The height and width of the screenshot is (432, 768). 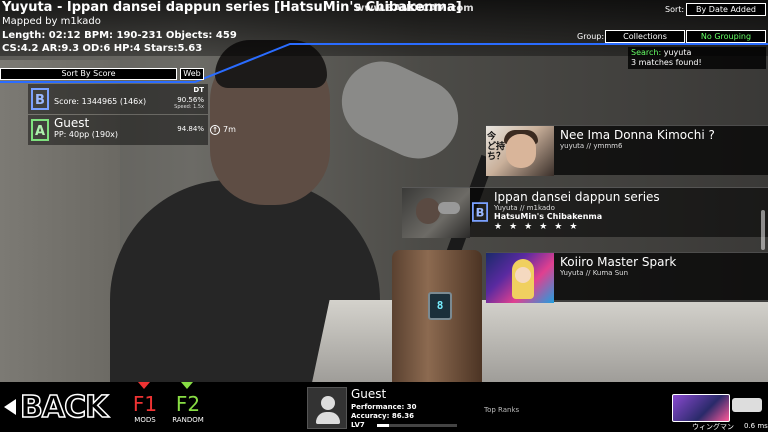 What do you see at coordinates (637, 135) in the screenshot?
I see `song-title: Nee Ima Donna Kimochi ?` at bounding box center [637, 135].